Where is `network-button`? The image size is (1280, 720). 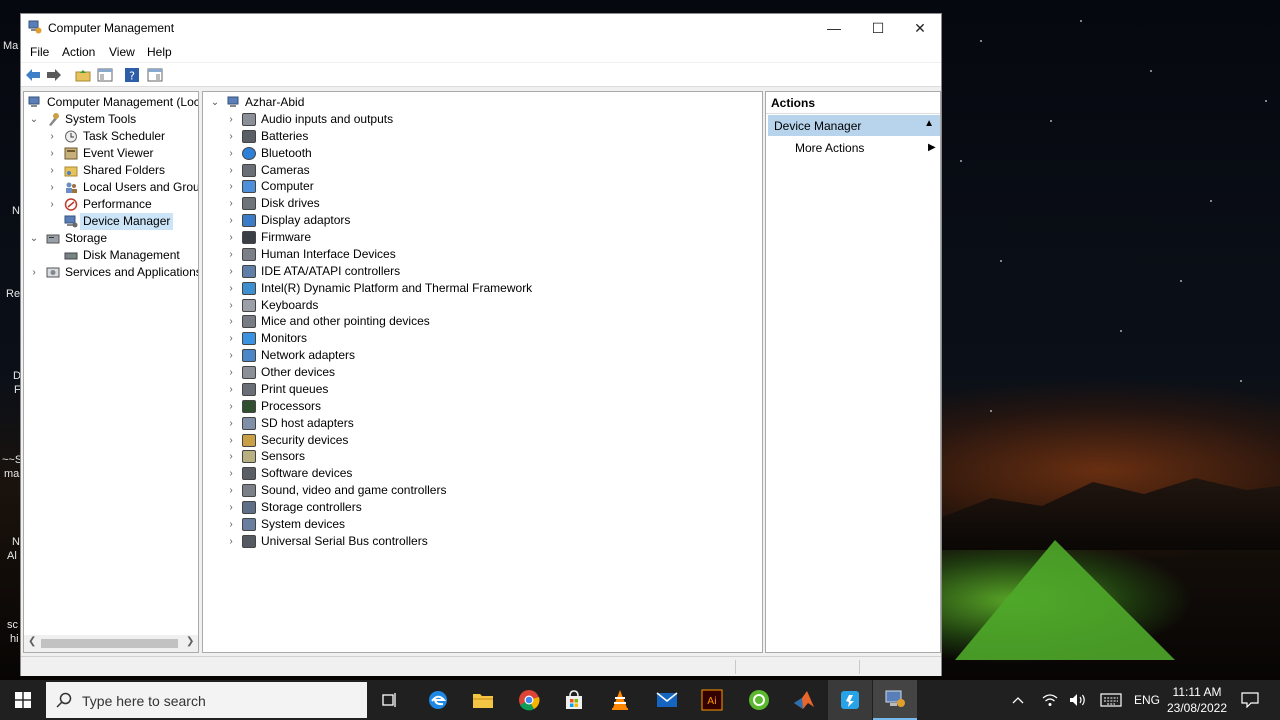
network-button is located at coordinates (1050, 700).